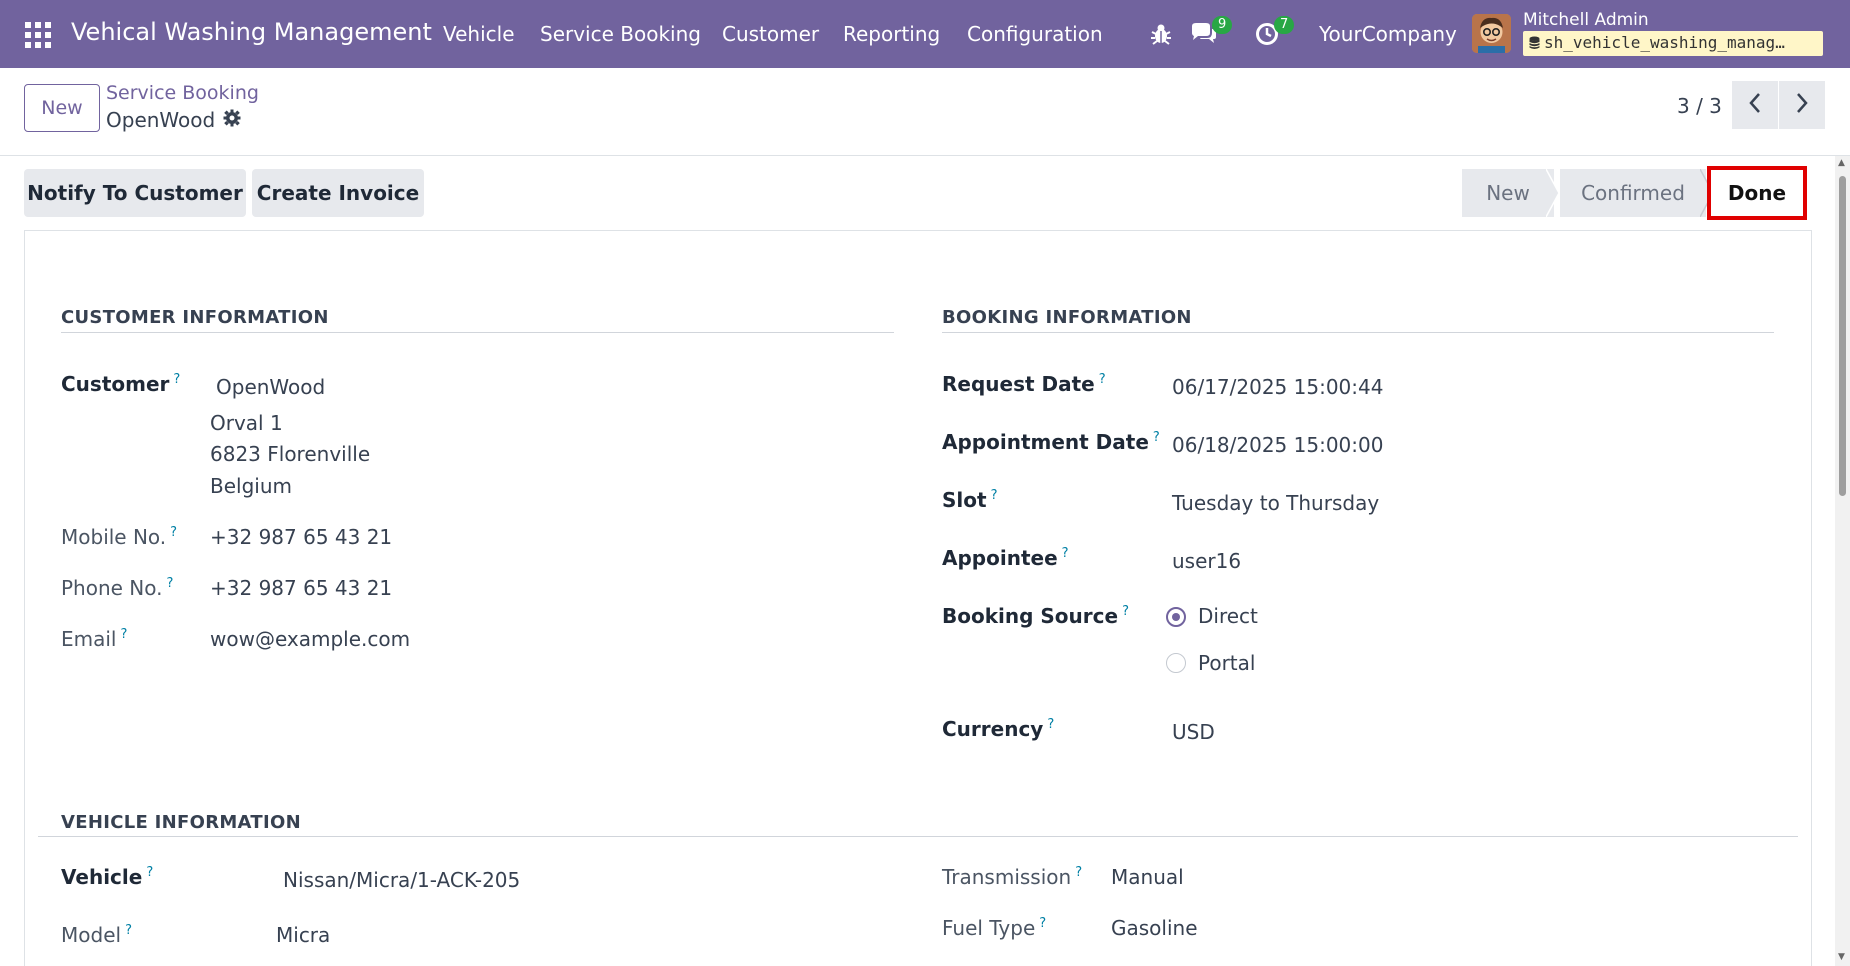 This screenshot has height=966, width=1850. I want to click on phone-field: +32 987 65 43 21, so click(301, 588).